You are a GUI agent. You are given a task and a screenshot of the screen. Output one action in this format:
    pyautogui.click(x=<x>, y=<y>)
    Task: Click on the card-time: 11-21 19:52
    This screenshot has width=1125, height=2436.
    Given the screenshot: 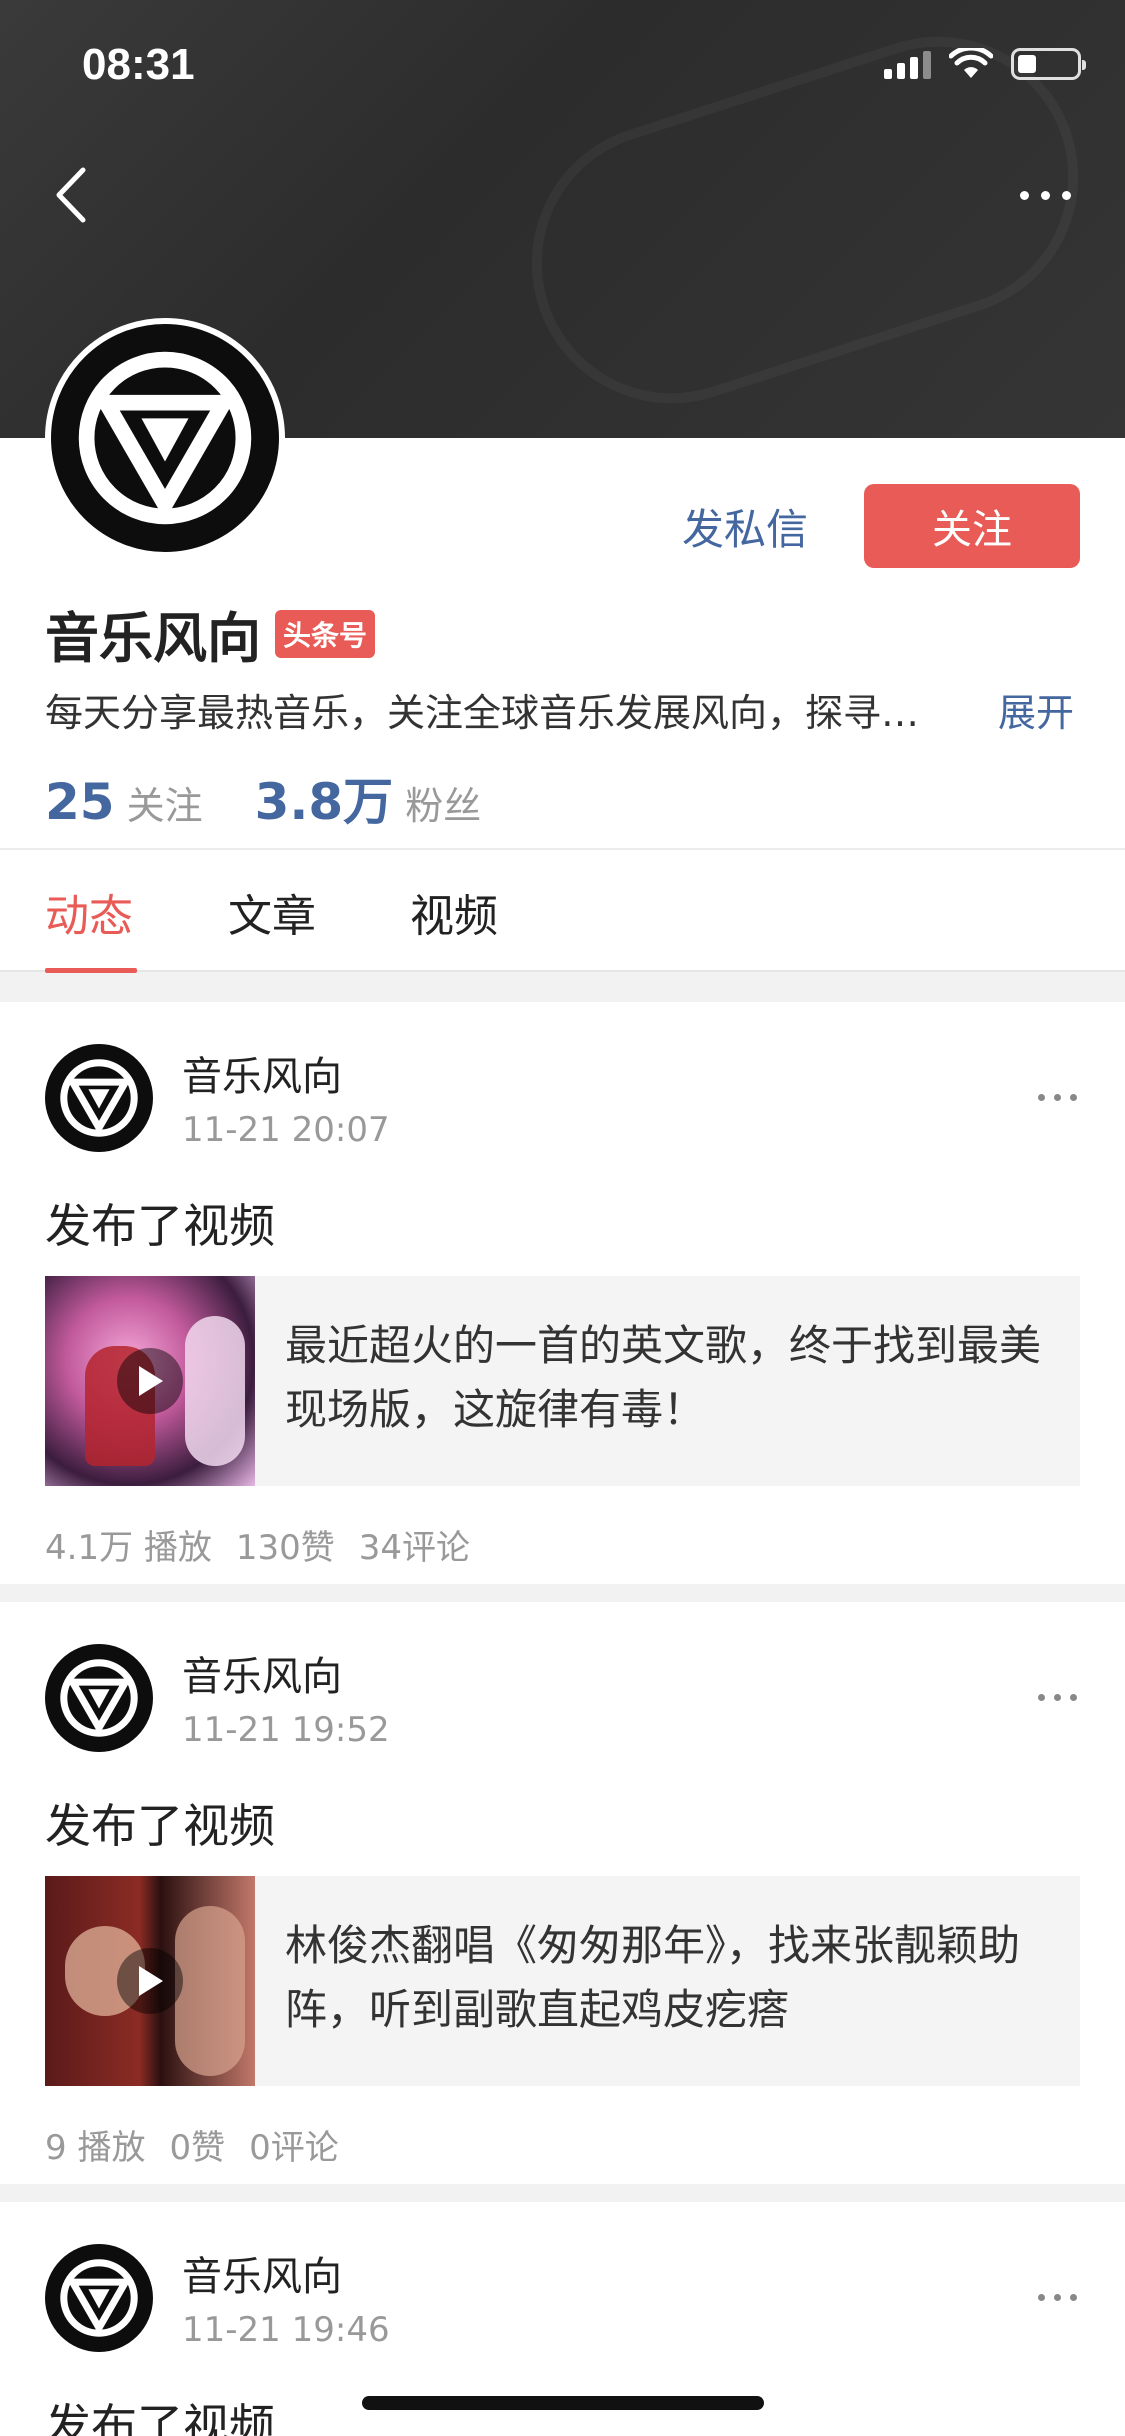 What is the action you would take?
    pyautogui.click(x=286, y=1730)
    